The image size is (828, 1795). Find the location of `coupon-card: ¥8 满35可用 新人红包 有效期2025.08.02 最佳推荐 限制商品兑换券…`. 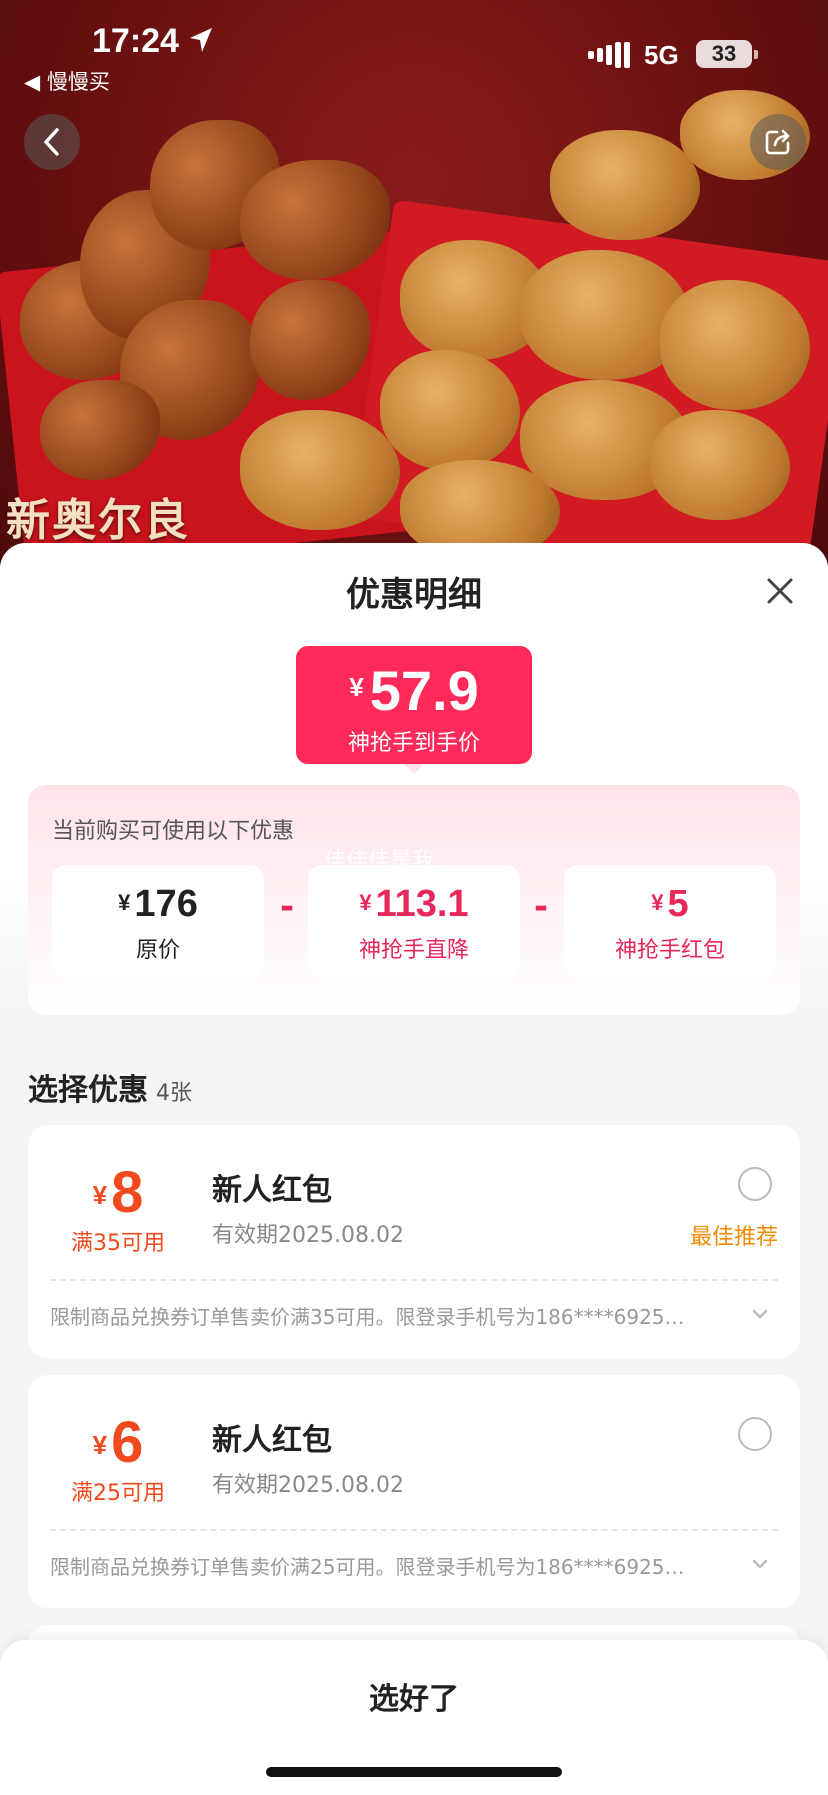

coupon-card: ¥8 满35可用 新人红包 有效期2025.08.02 最佳推荐 限制商品兑换券… is located at coordinates (414, 1241).